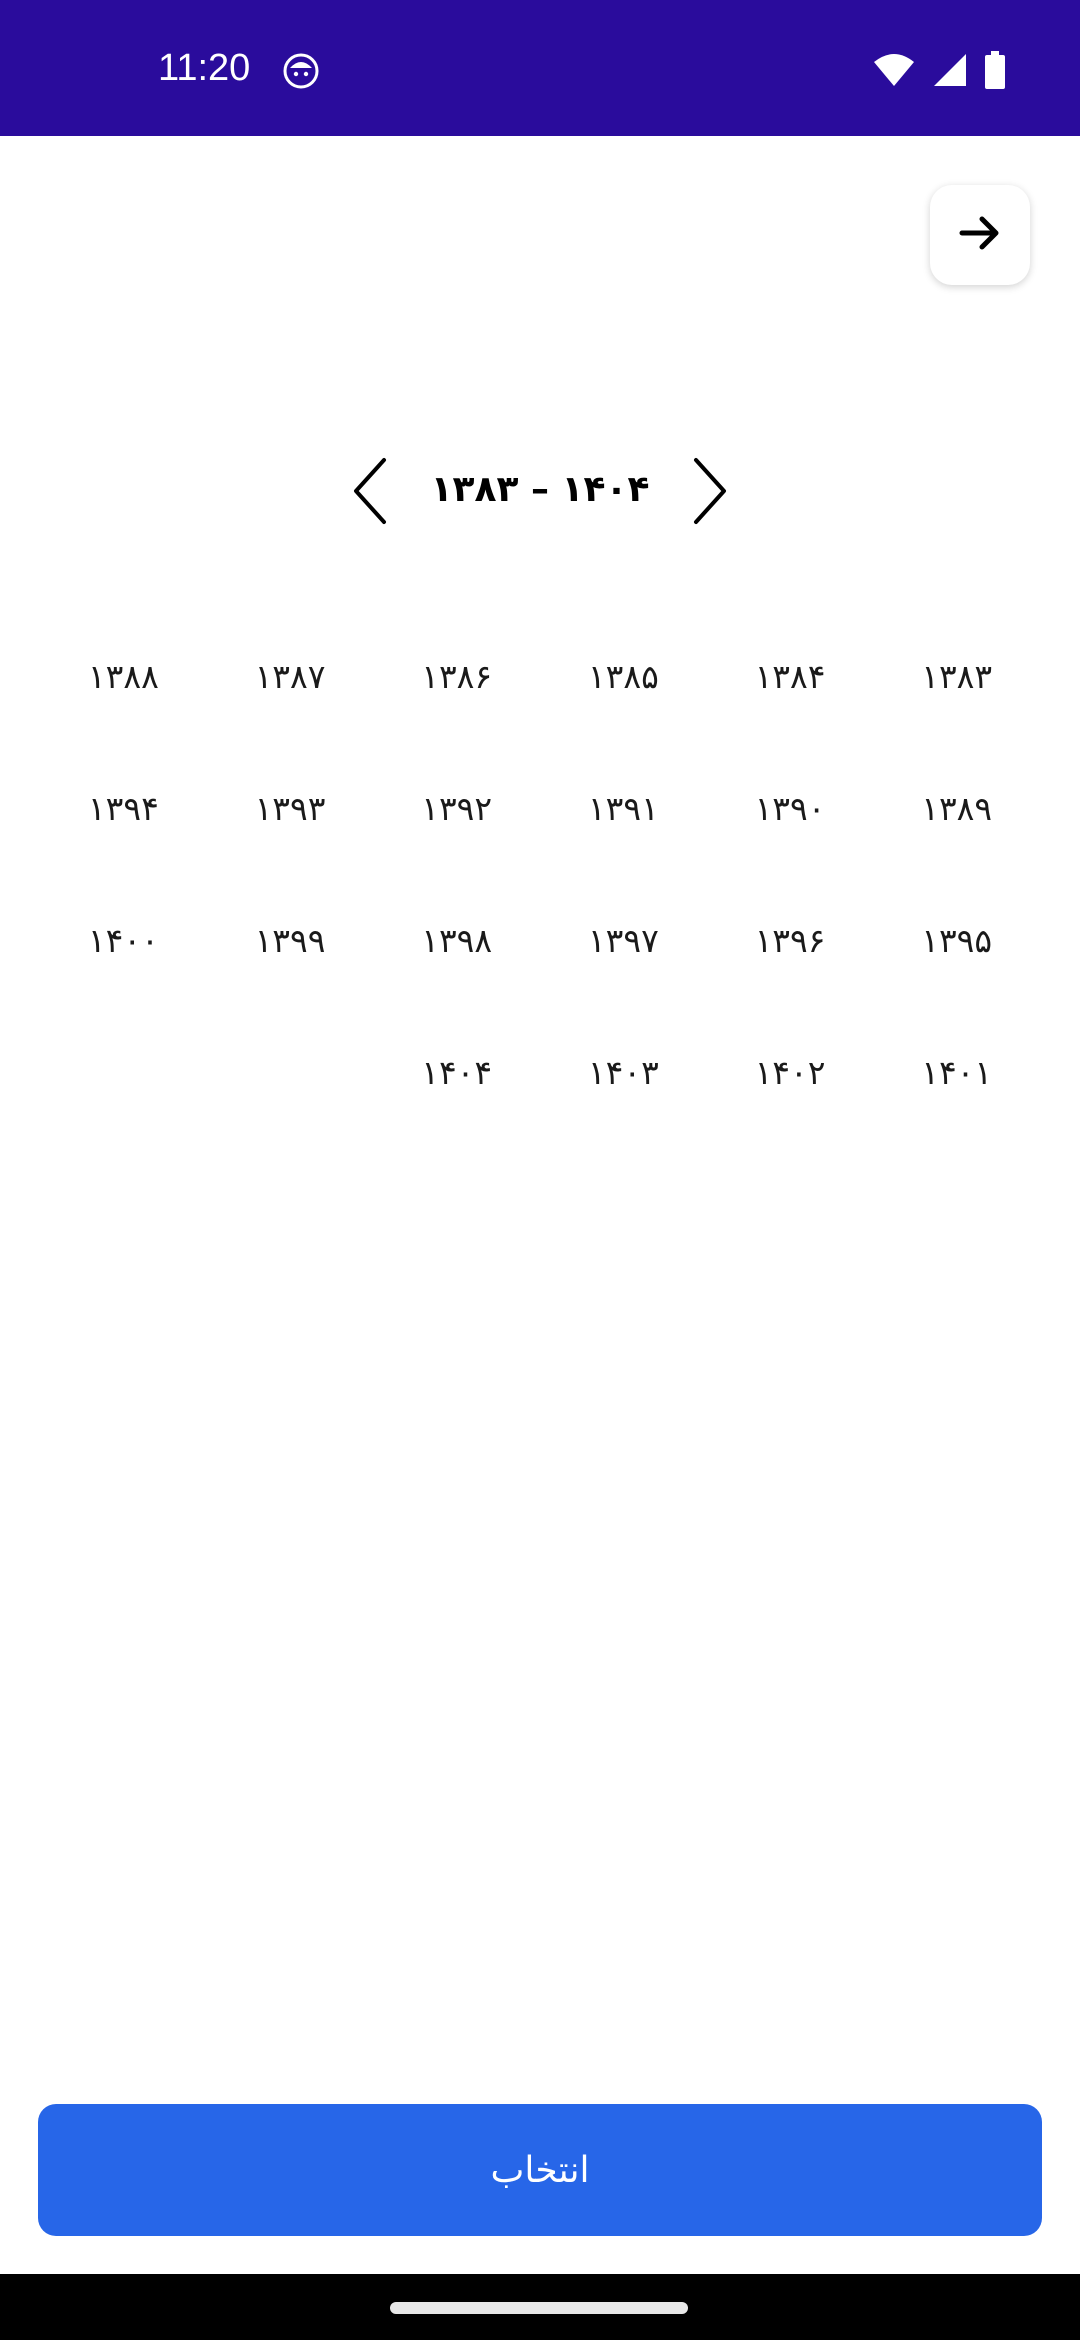 The width and height of the screenshot is (1080, 2340). What do you see at coordinates (290, 940) in the screenshot?
I see `year-cell: ۱۳۹۹` at bounding box center [290, 940].